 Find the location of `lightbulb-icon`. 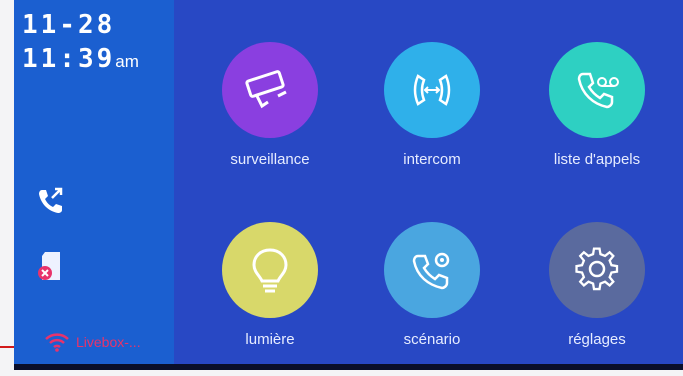

lightbulb-icon is located at coordinates (270, 270).